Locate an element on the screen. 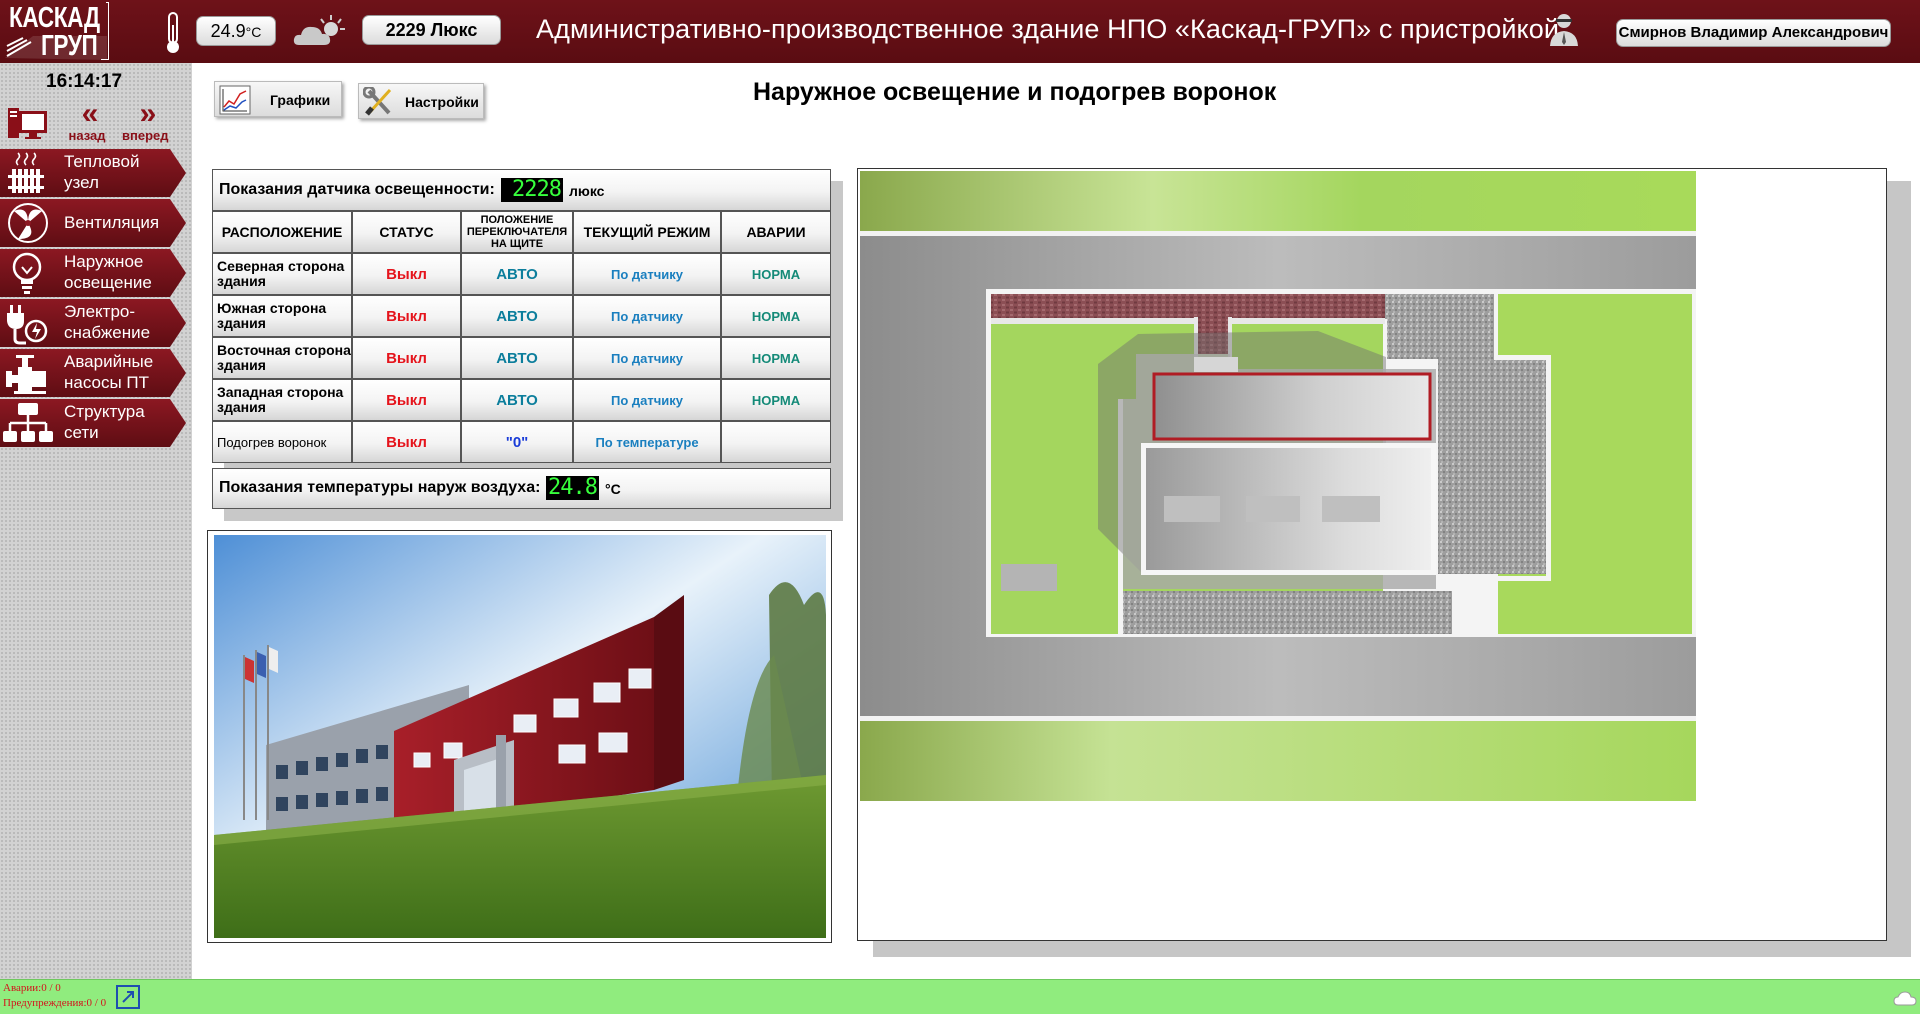 This screenshot has width=1920, height=1014. air-temp-unit: °C is located at coordinates (613, 489).